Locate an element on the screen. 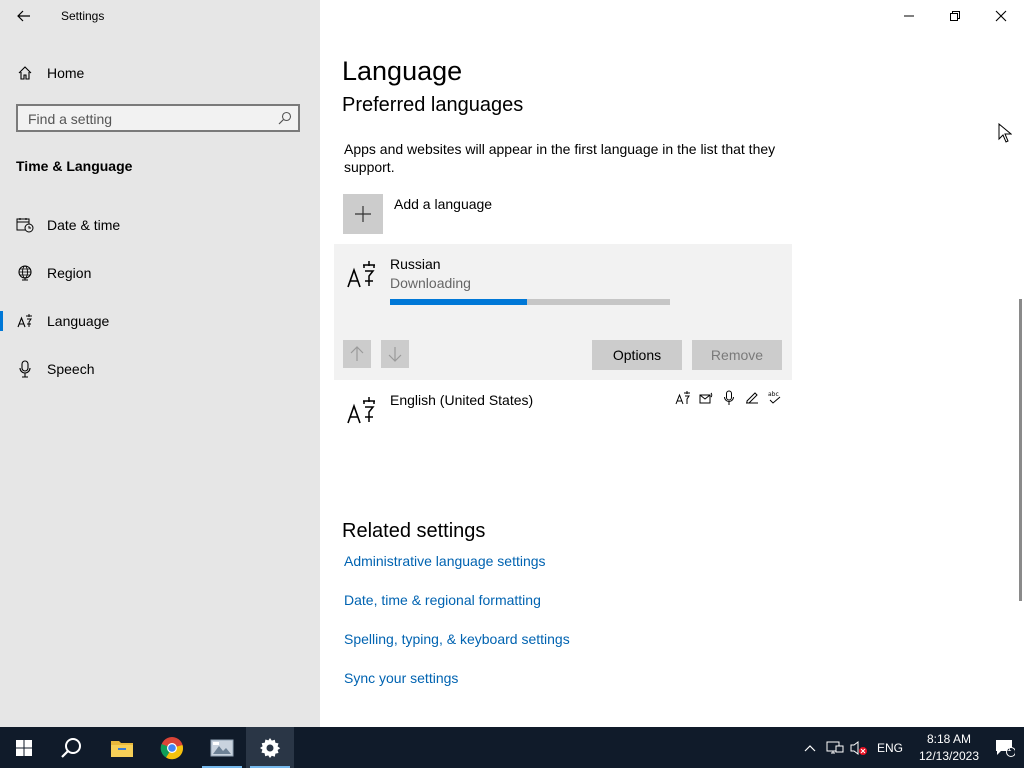 The height and width of the screenshot is (768, 1024). back-button is located at coordinates (24, 16).